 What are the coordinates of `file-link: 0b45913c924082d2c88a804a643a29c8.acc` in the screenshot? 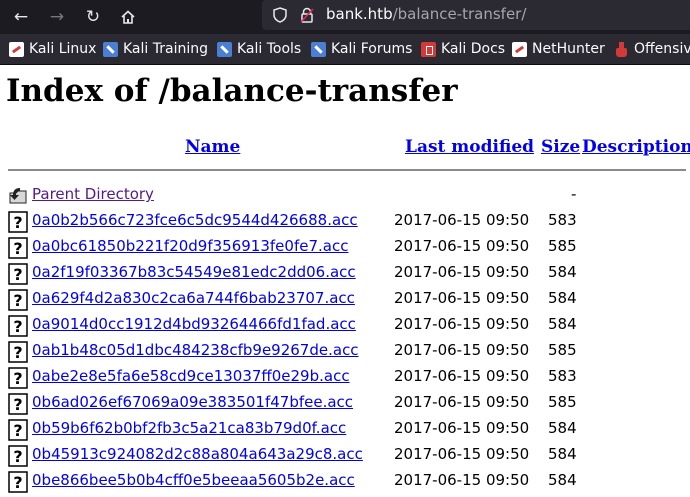 It's located at (197, 454).